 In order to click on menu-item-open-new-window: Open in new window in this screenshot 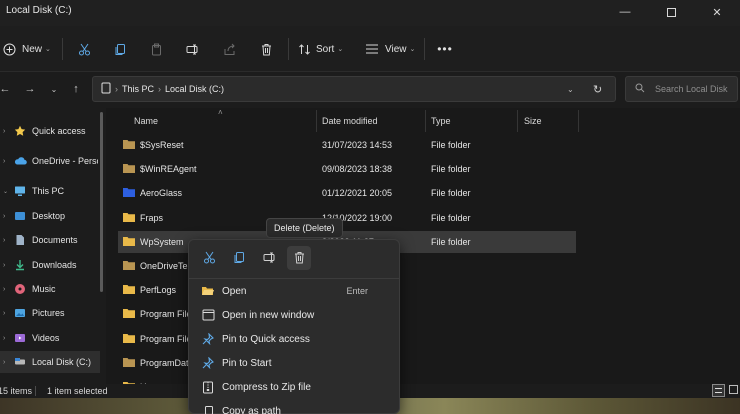, I will do `click(294, 315)`.